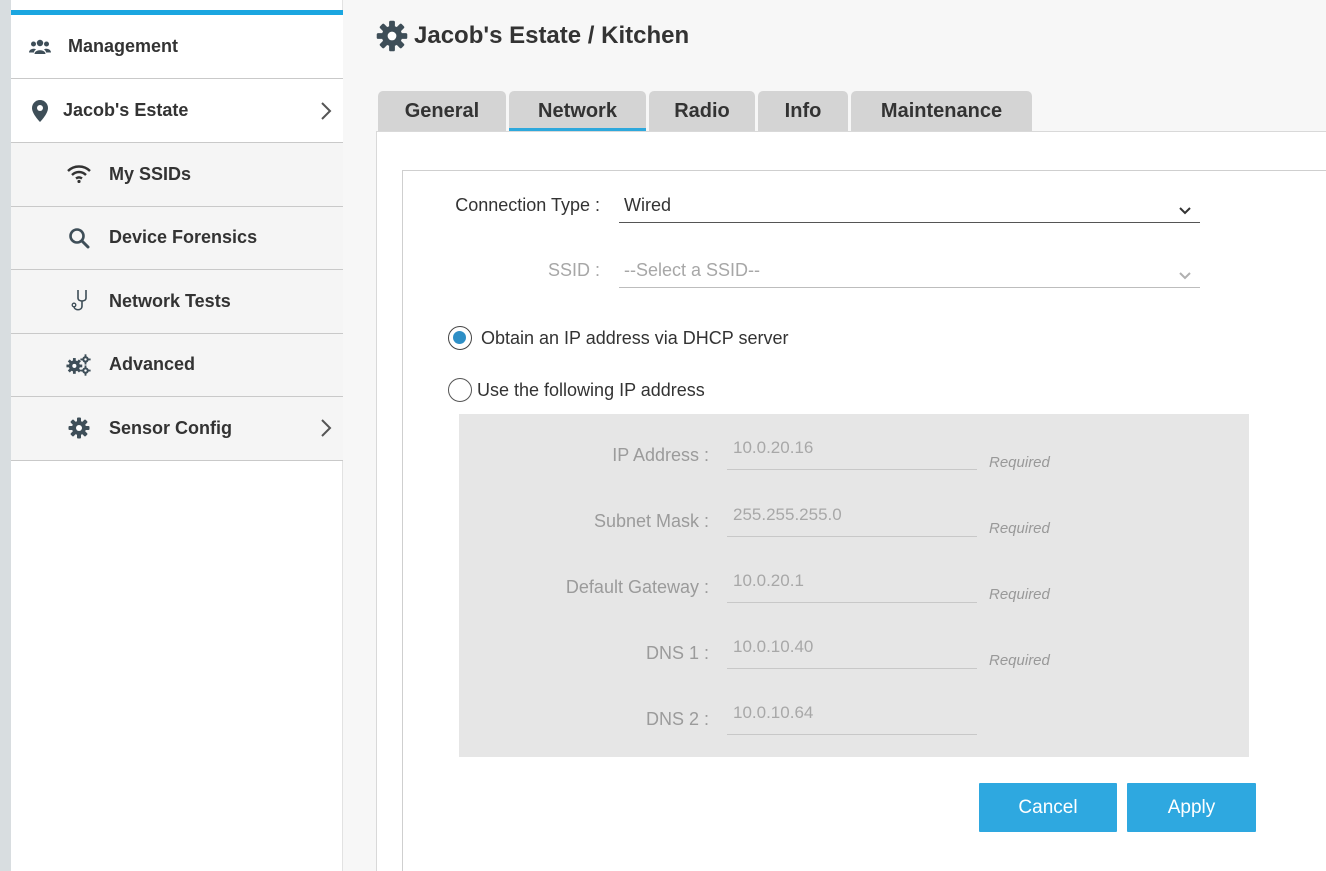 The width and height of the screenshot is (1326, 871). What do you see at coordinates (637, 587) in the screenshot?
I see `default-gateway-label: Default Gateway :` at bounding box center [637, 587].